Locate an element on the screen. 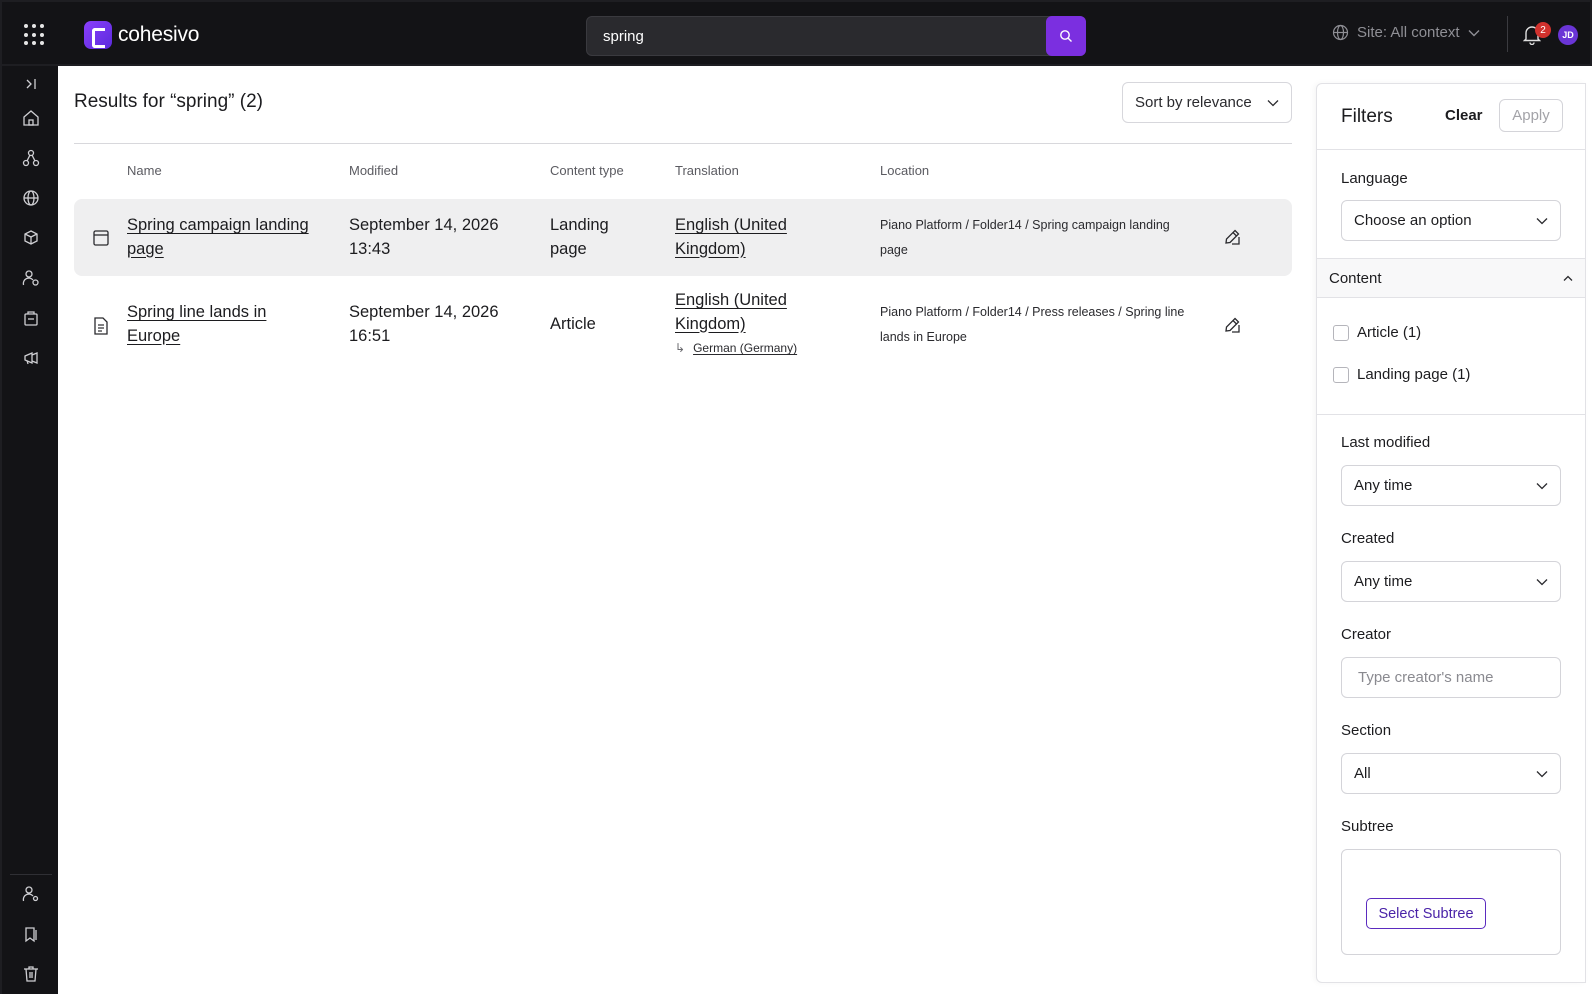  top-bar: cohesivo Site: All context 2 JD is located at coordinates (796, 33).